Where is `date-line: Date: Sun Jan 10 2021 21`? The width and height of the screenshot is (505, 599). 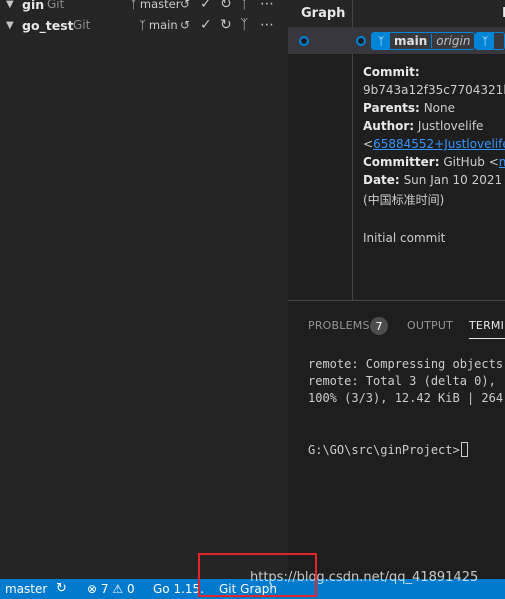
date-line: Date: Sun Jan 10 2021 21 is located at coordinates (434, 180).